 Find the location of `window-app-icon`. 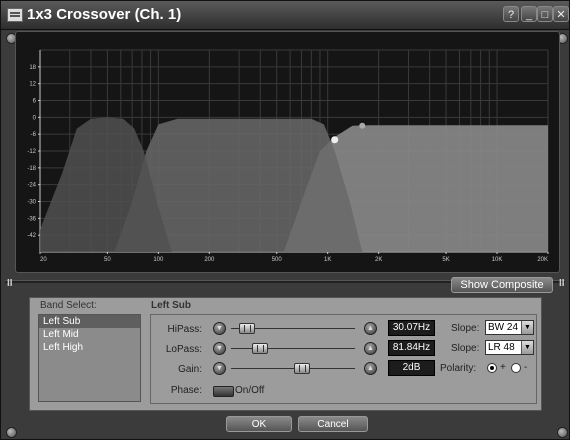

window-app-icon is located at coordinates (15, 15).